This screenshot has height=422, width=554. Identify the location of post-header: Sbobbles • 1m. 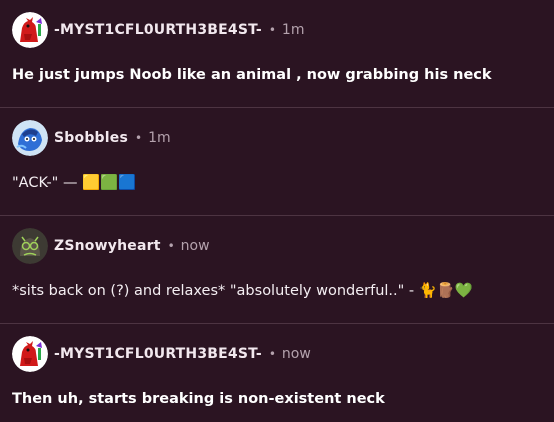
(91, 138).